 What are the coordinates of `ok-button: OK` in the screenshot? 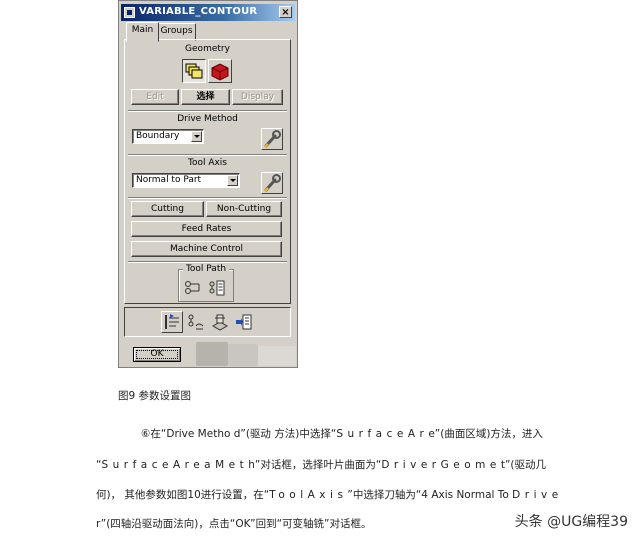 It's located at (157, 354).